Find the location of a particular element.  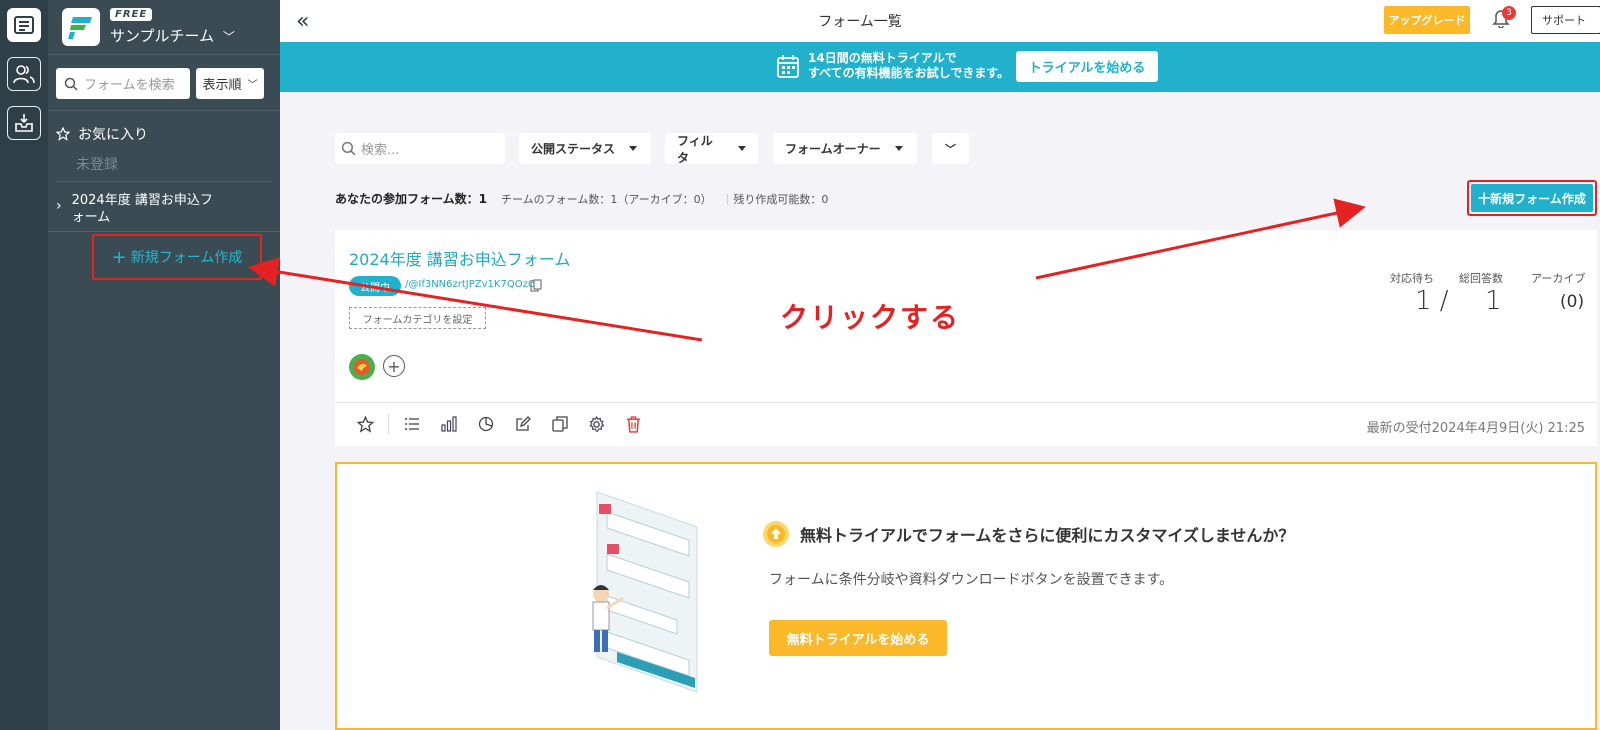

annotation-arrows is located at coordinates (807, 270).